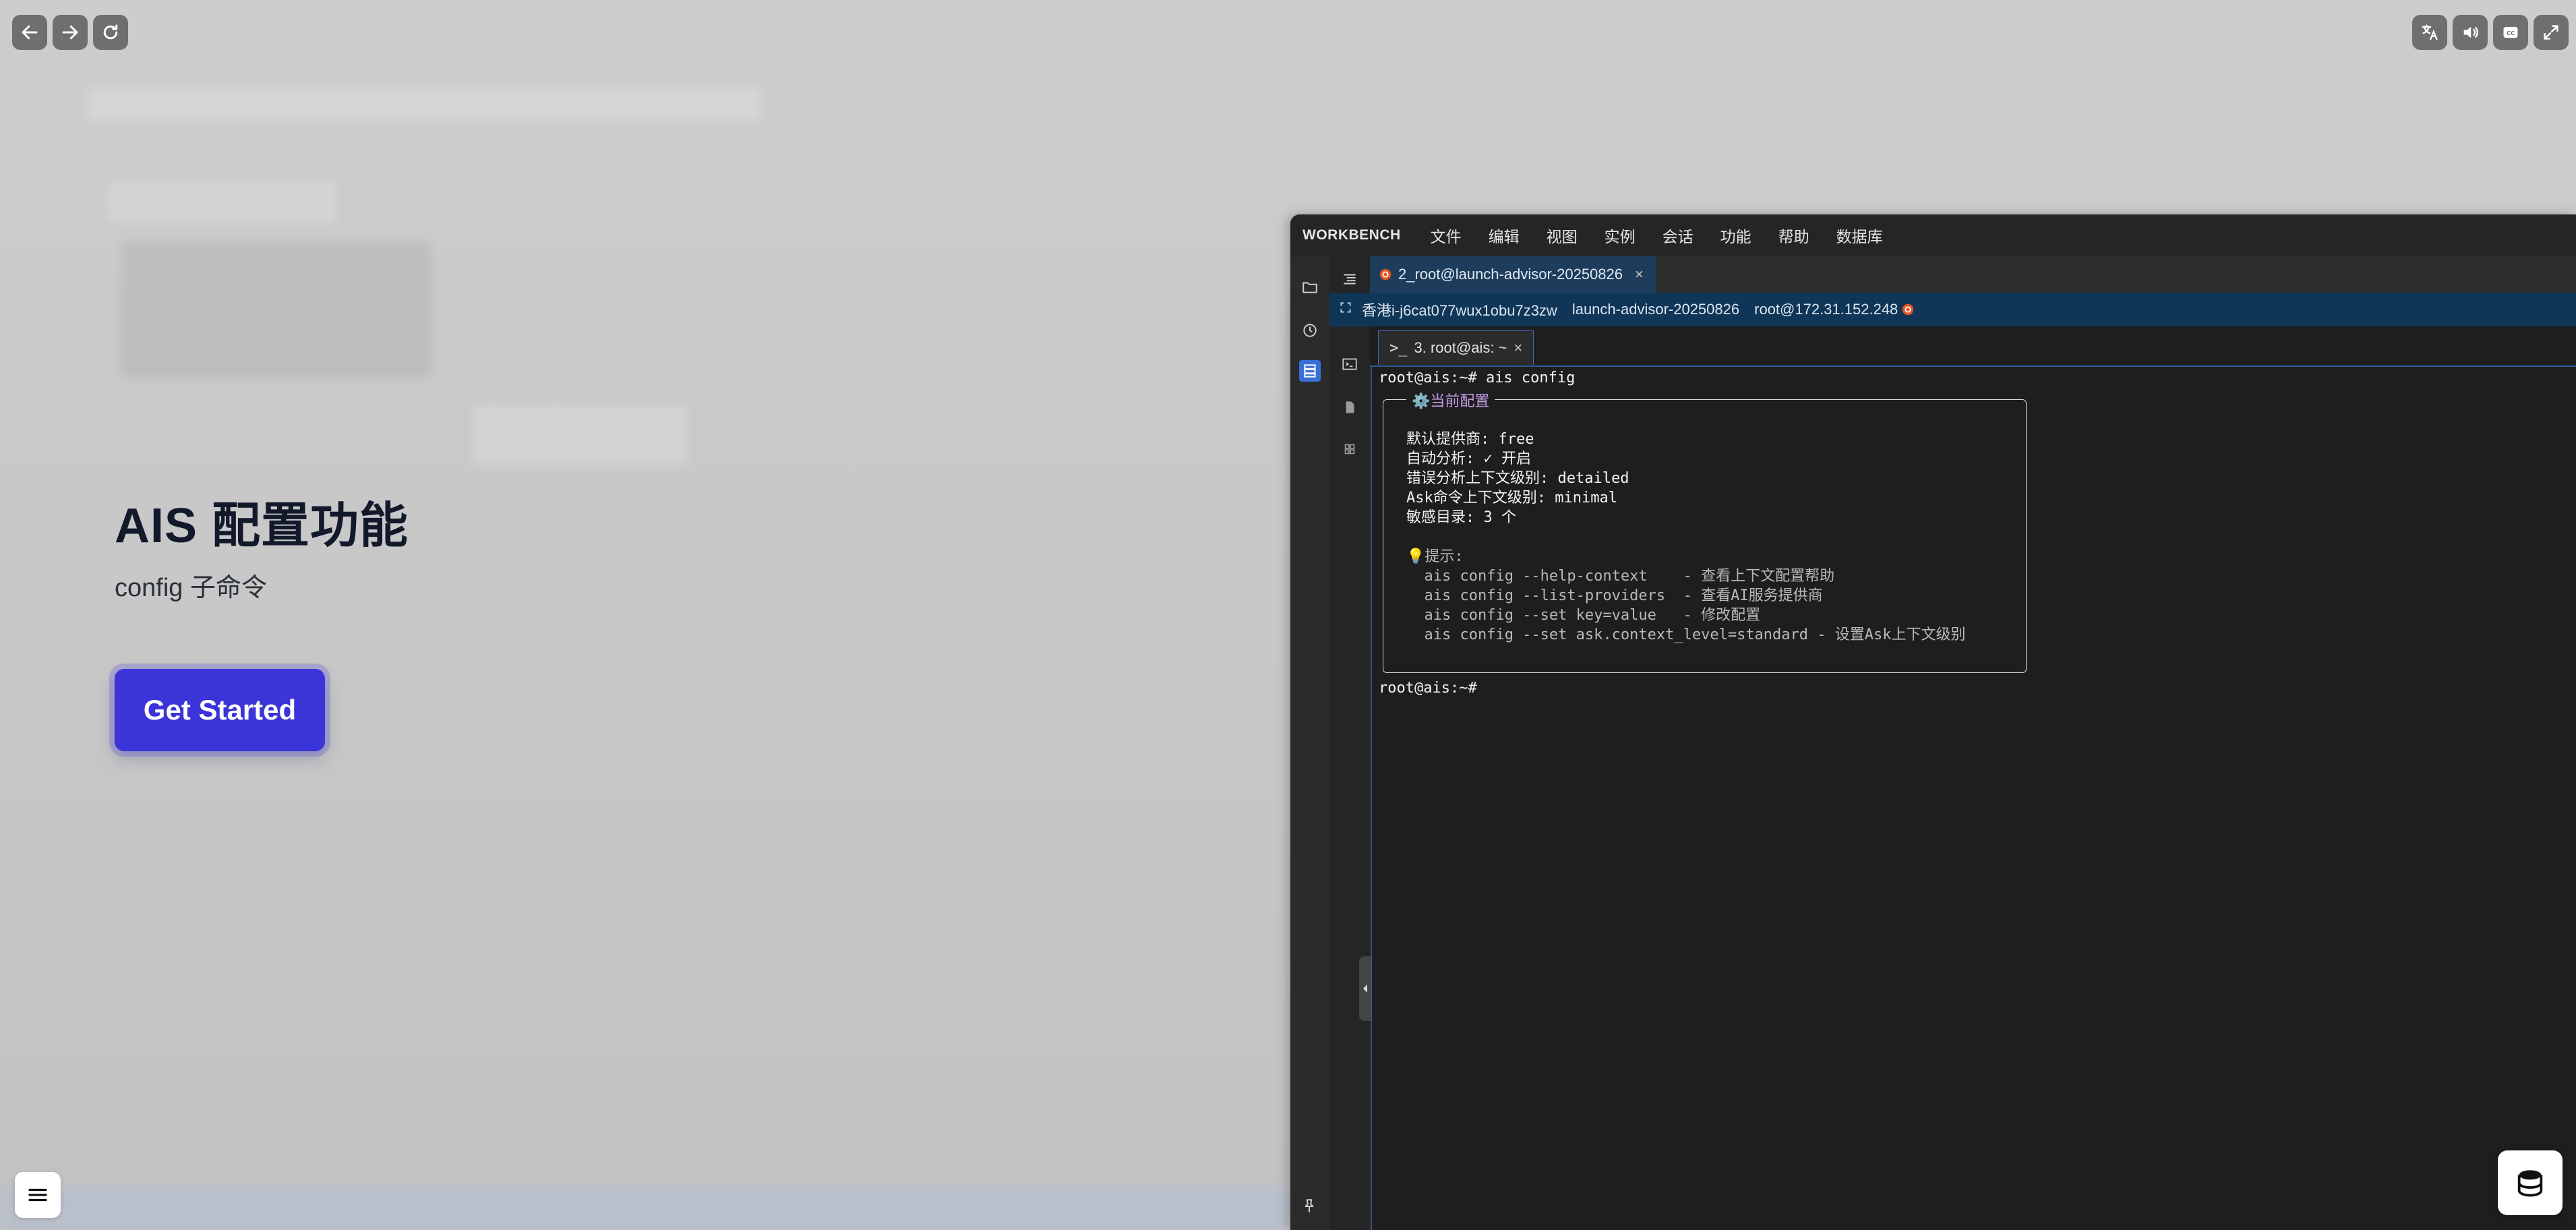 The width and height of the screenshot is (2576, 1230). What do you see at coordinates (1510, 274) in the screenshot?
I see `editor-tab-label: 2_root@launch-advisor-20250826` at bounding box center [1510, 274].